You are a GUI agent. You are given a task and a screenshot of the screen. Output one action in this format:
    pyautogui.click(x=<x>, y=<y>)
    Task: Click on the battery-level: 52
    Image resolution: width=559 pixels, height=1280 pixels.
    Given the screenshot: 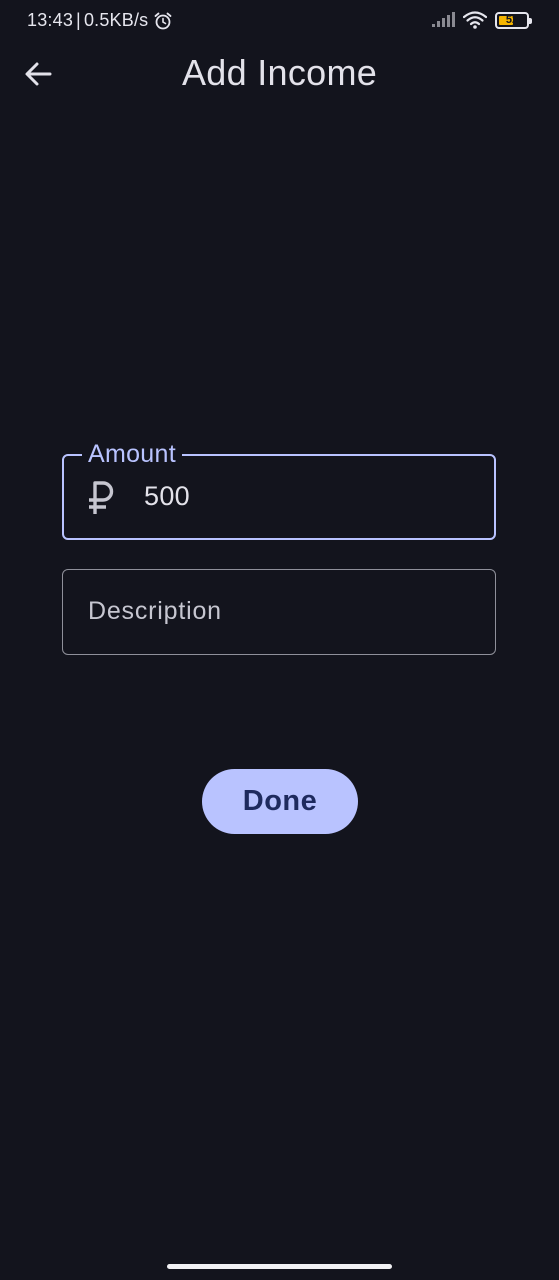 What is the action you would take?
    pyautogui.click(x=512, y=19)
    